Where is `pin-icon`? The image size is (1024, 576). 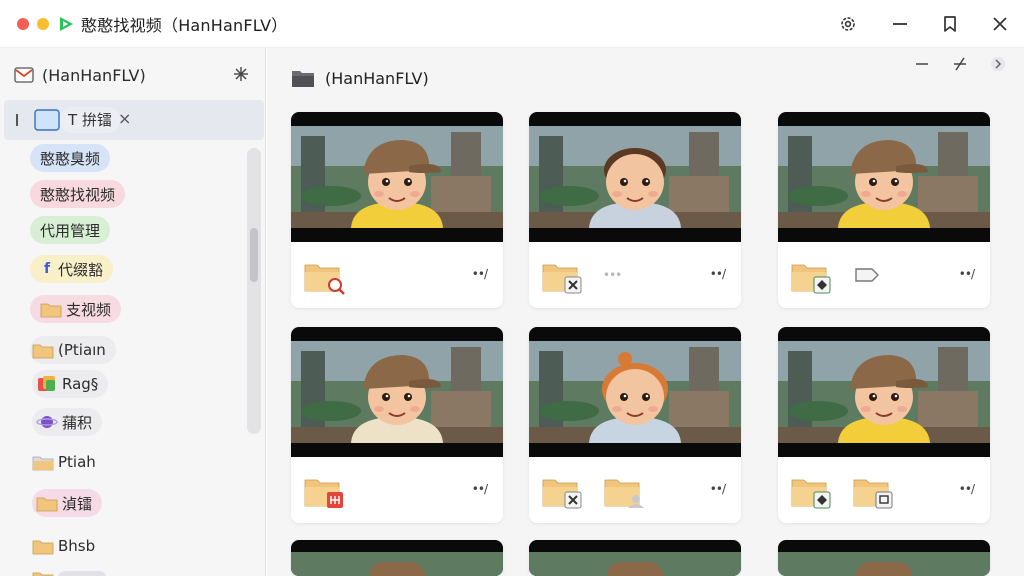 pin-icon is located at coordinates (241, 74).